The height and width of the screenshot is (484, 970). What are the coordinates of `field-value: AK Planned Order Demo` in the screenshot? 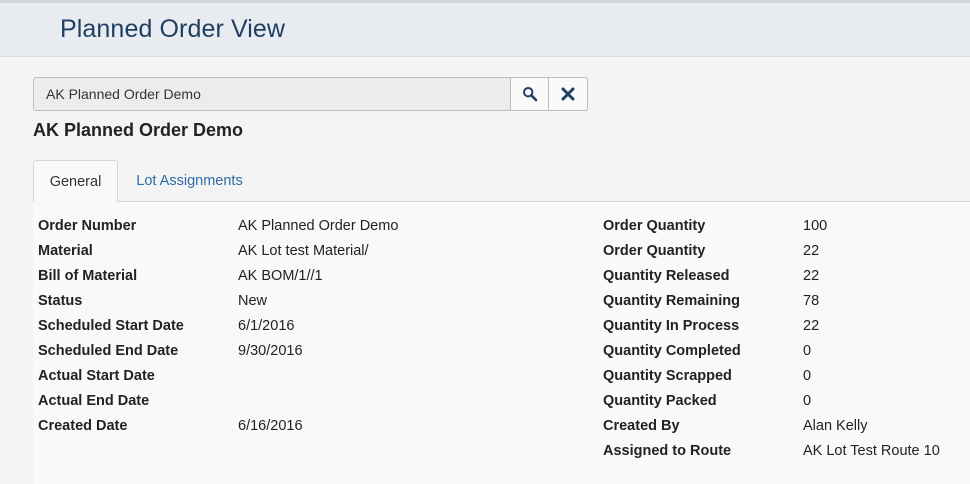 It's located at (318, 226).